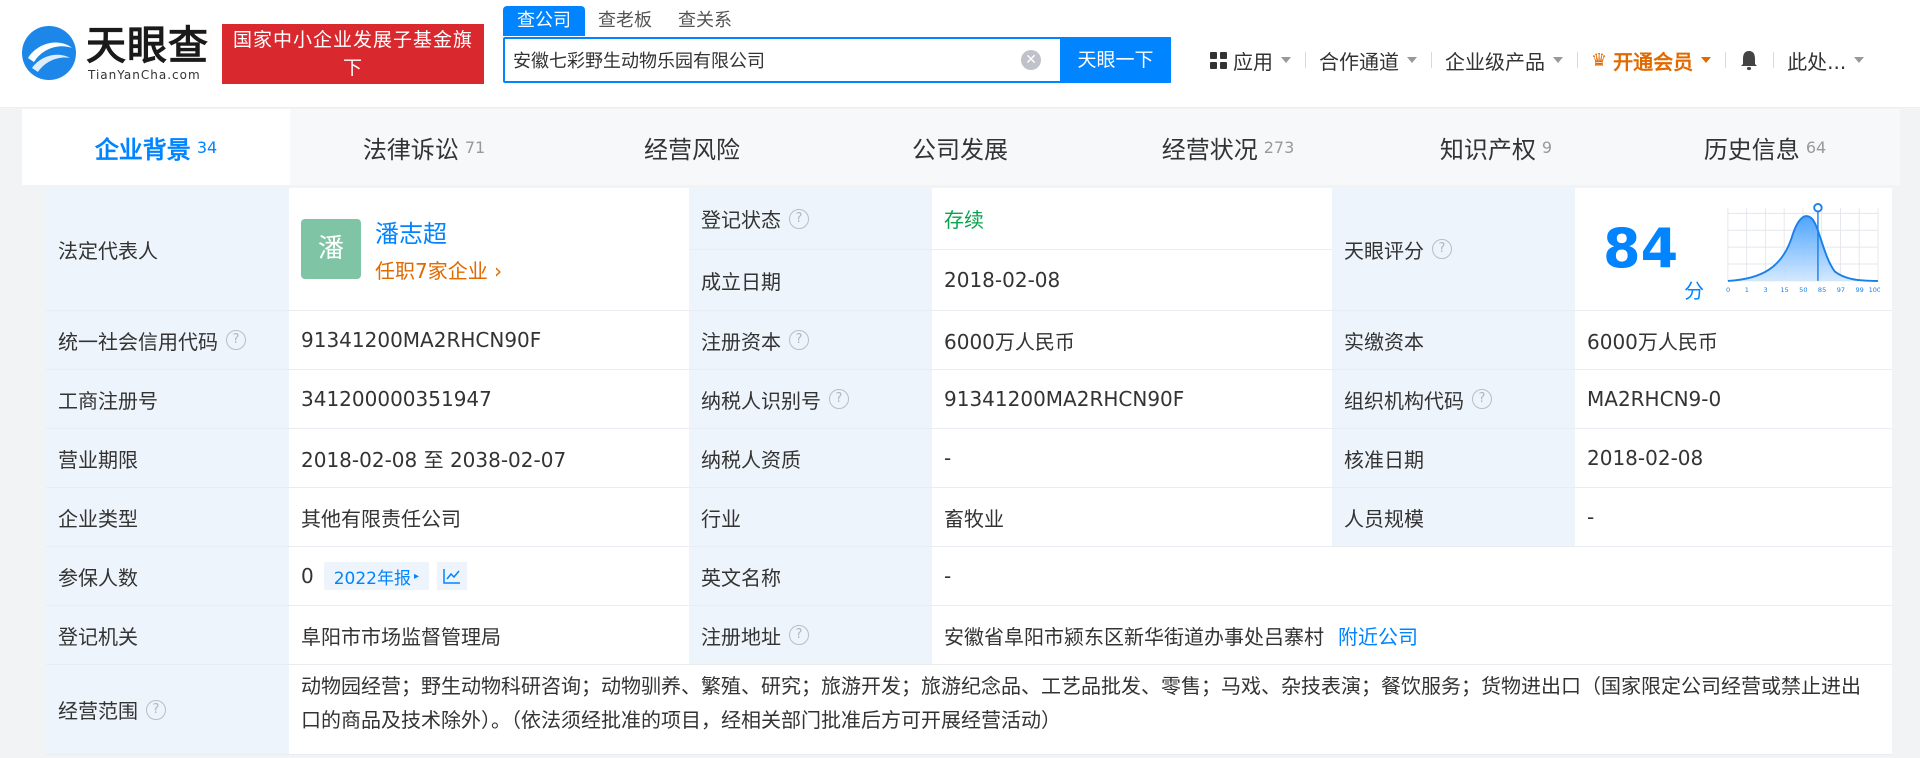 The width and height of the screenshot is (1920, 758). Describe the element at coordinates (1841, 290) in the screenshot. I see `chart-tick-label: 97` at that location.